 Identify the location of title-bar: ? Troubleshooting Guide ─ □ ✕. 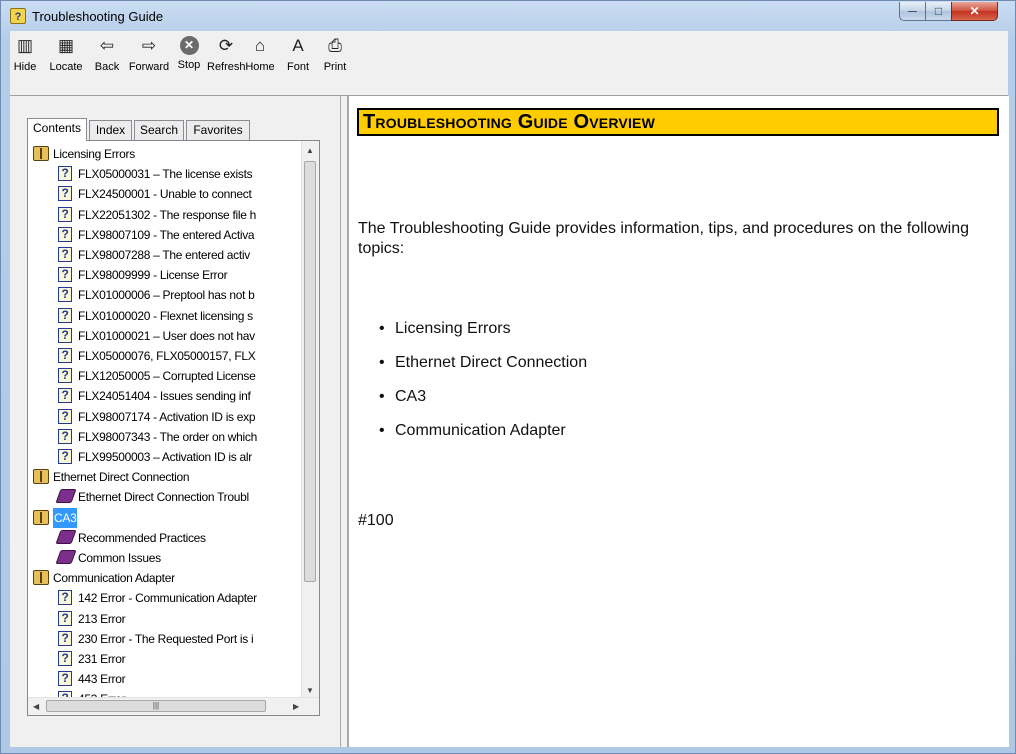
(508, 16).